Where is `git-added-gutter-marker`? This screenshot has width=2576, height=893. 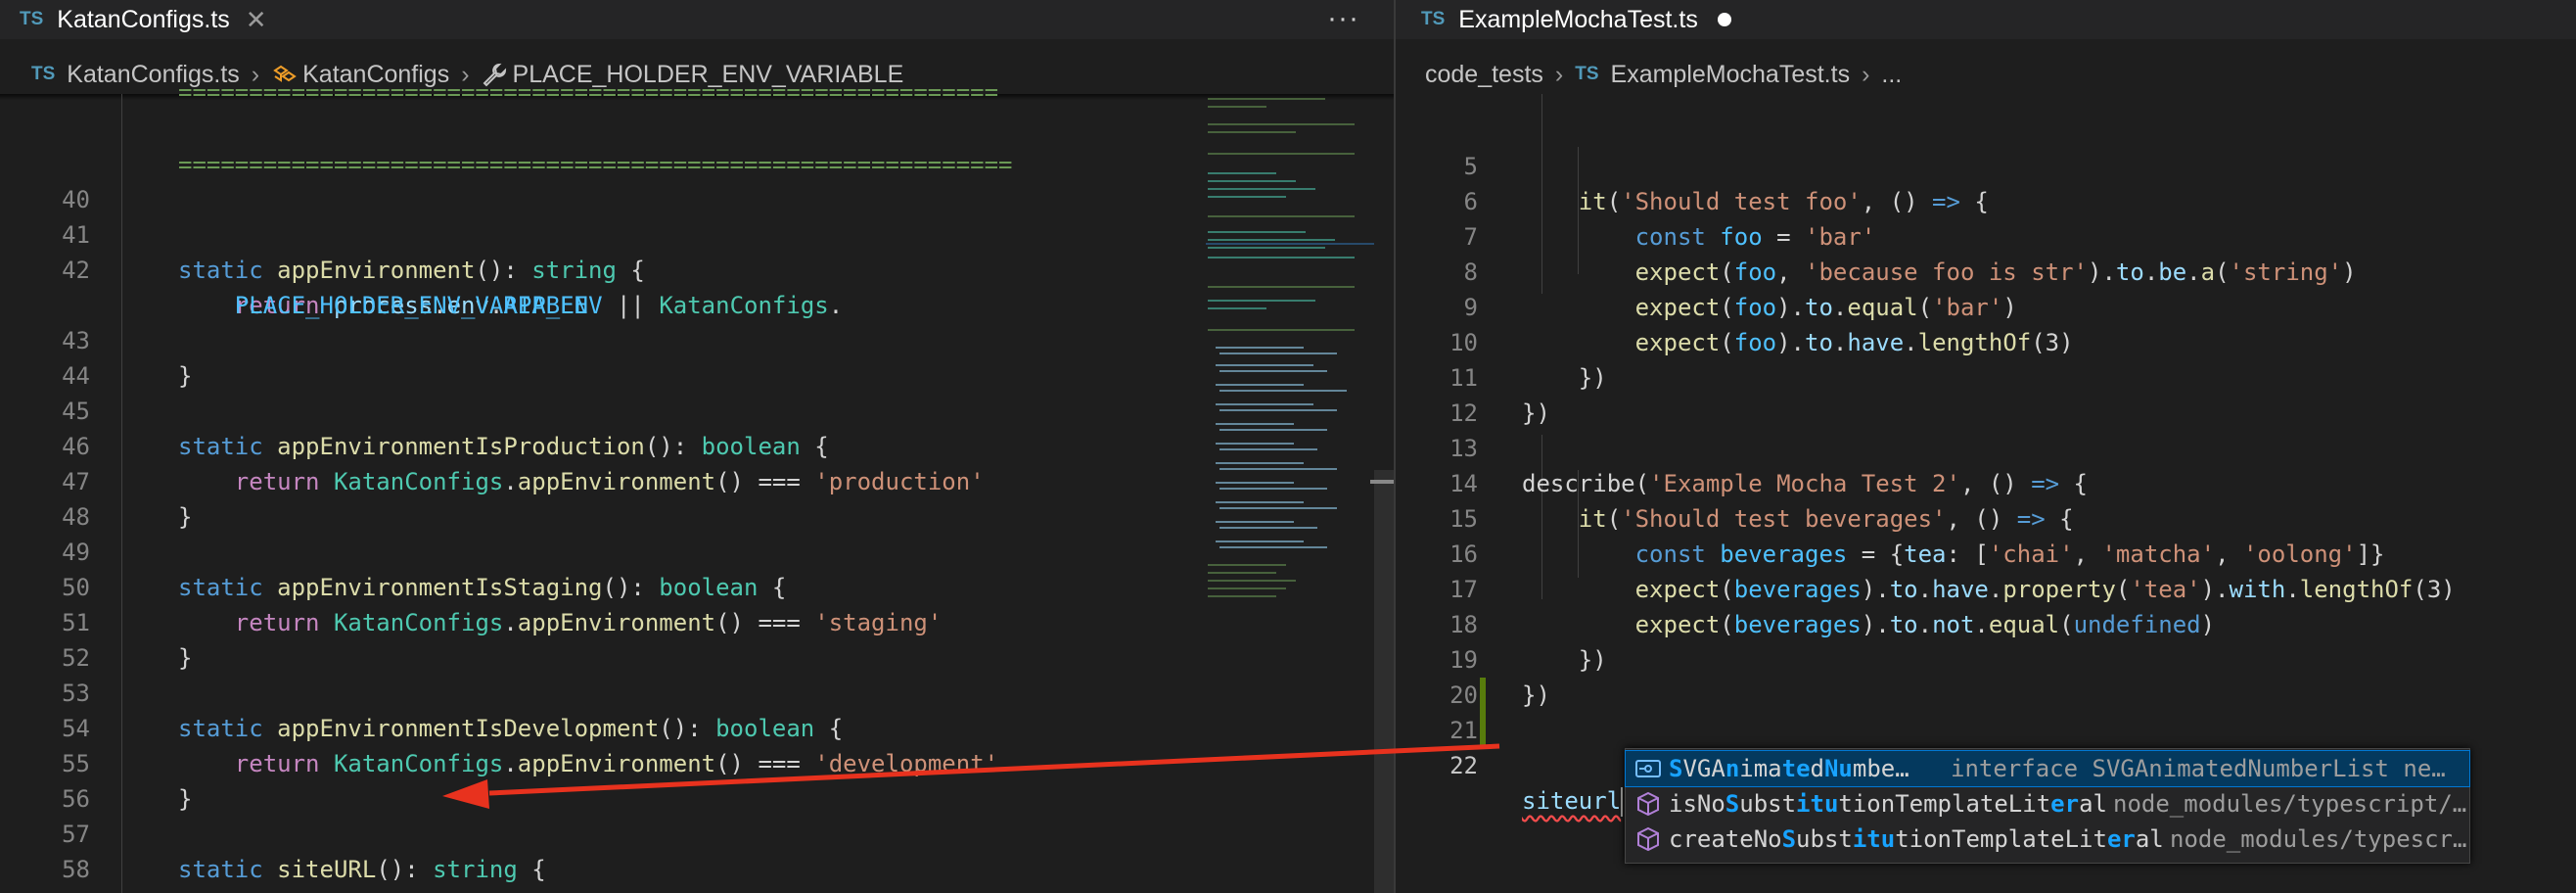 git-added-gutter-marker is located at coordinates (1483, 713).